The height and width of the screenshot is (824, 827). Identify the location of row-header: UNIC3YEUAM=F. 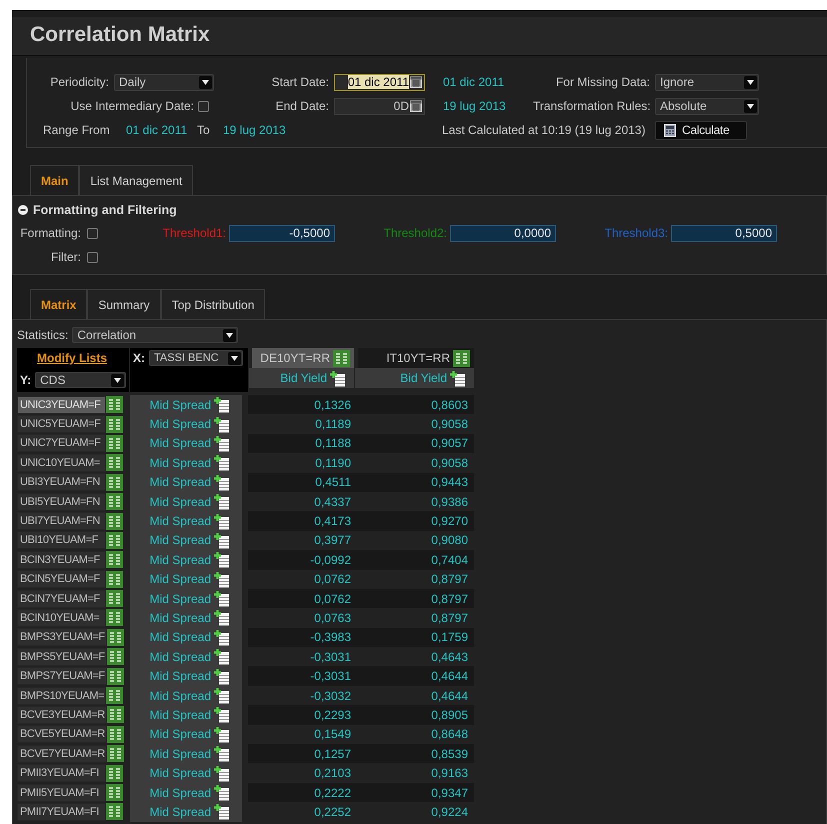
(61, 405).